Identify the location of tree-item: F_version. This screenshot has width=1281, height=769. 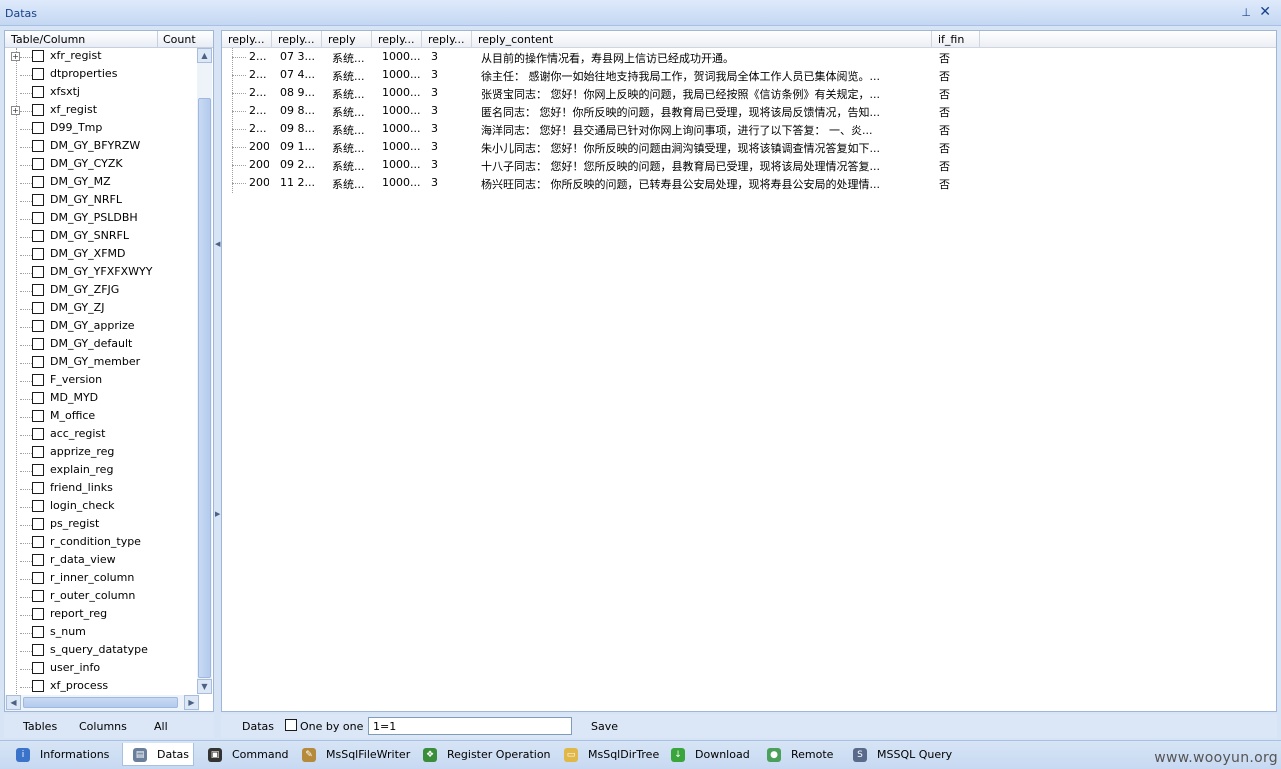
(102, 381).